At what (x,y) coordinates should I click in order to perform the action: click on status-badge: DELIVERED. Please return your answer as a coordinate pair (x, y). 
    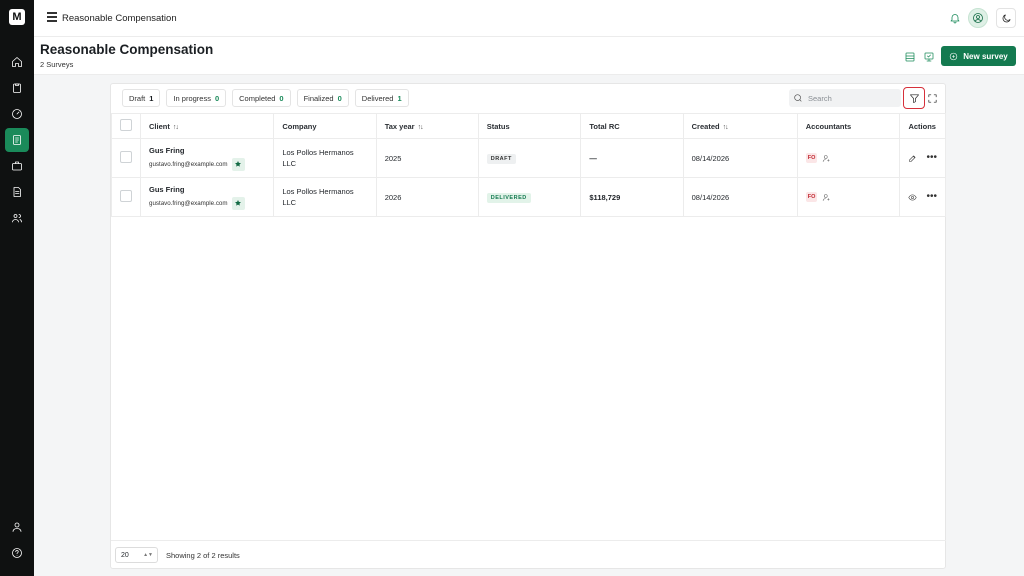
    Looking at the image, I should click on (508, 197).